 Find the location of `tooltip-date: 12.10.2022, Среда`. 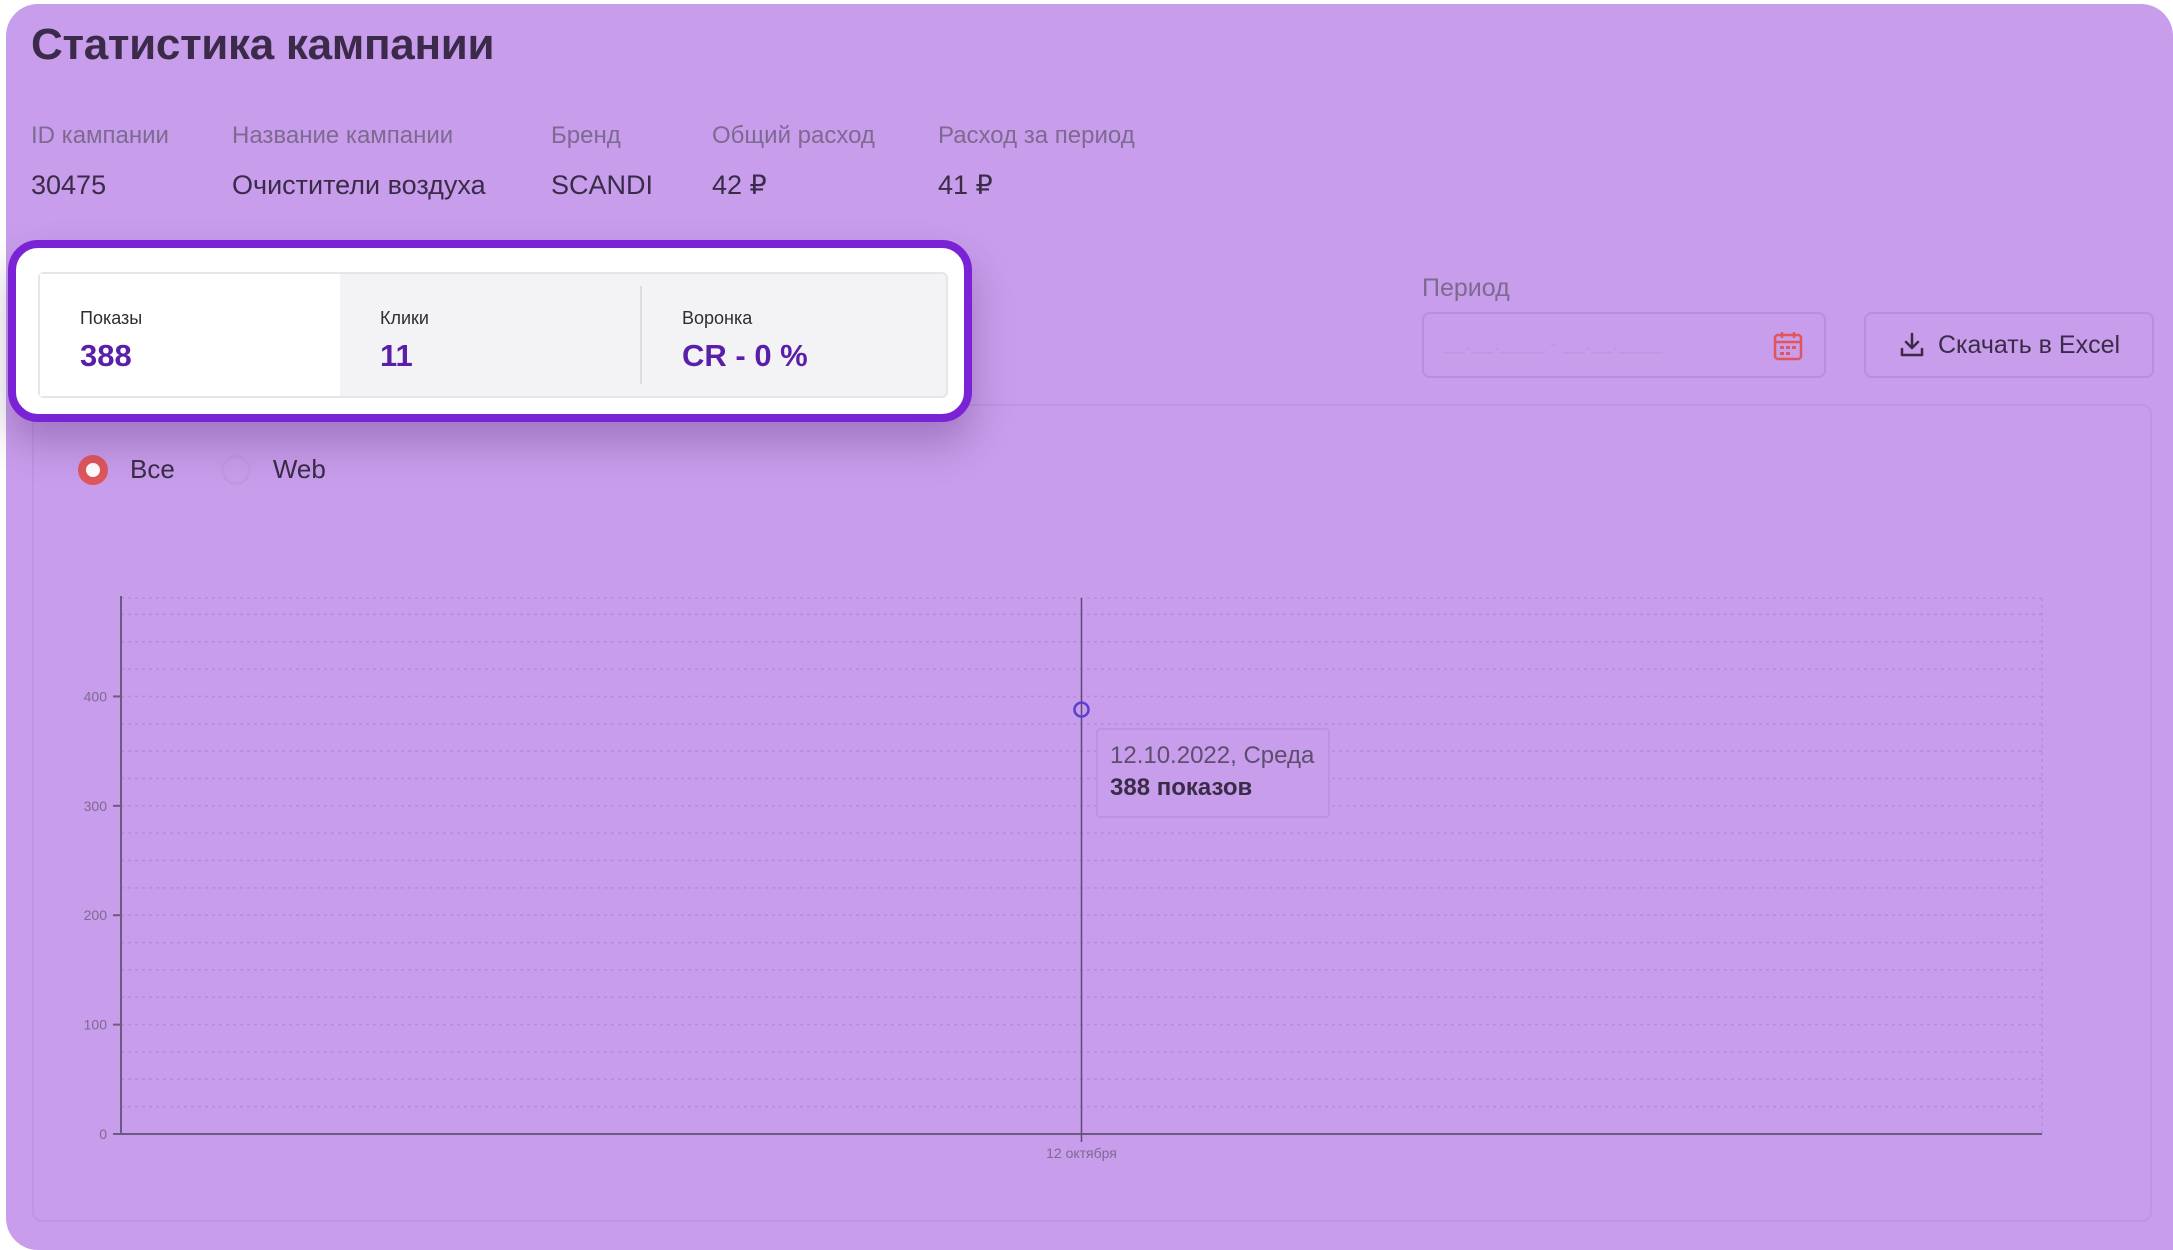

tooltip-date: 12.10.2022, Среда is located at coordinates (1212, 755).